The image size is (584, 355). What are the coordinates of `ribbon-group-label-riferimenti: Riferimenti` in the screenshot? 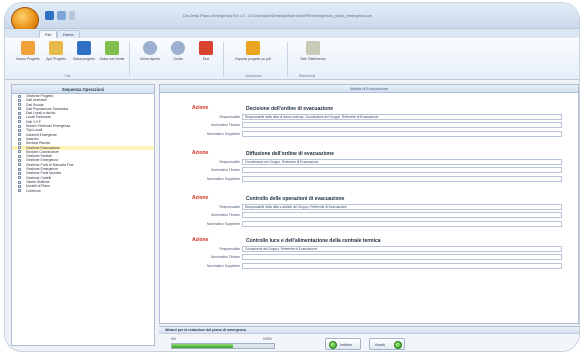 It's located at (307, 76).